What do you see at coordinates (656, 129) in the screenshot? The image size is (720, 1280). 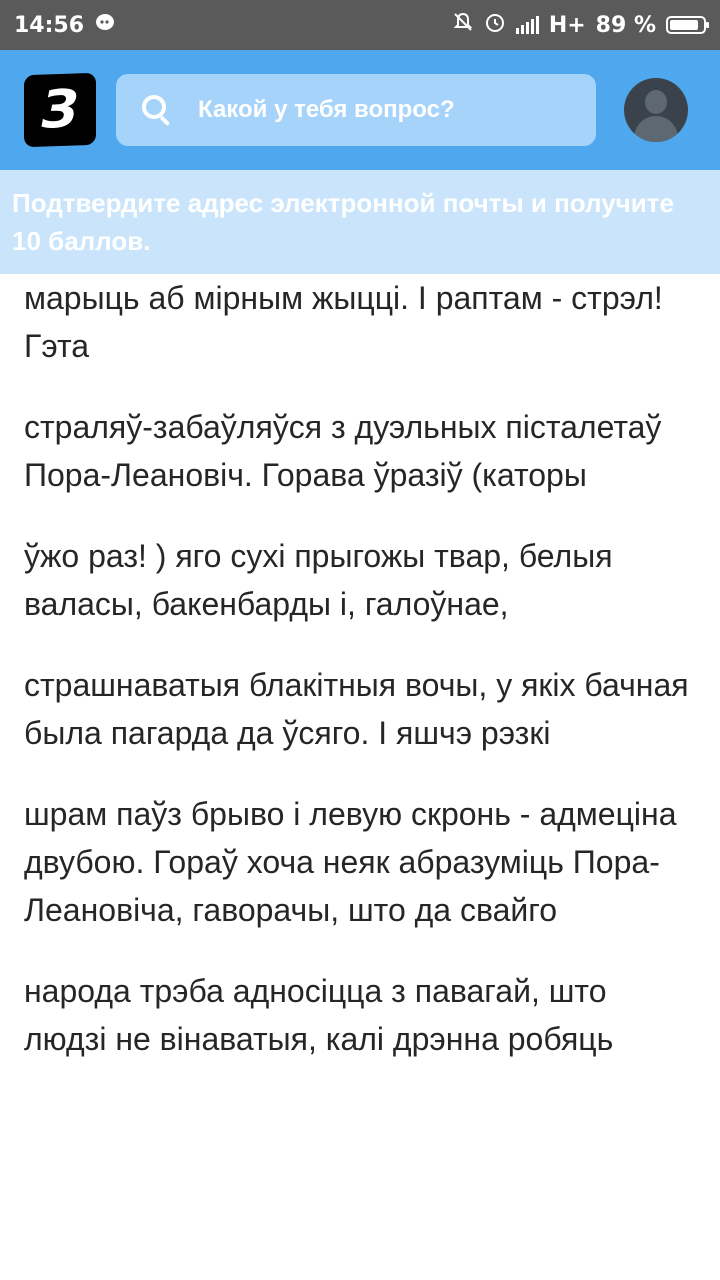 I see `avatar-body` at bounding box center [656, 129].